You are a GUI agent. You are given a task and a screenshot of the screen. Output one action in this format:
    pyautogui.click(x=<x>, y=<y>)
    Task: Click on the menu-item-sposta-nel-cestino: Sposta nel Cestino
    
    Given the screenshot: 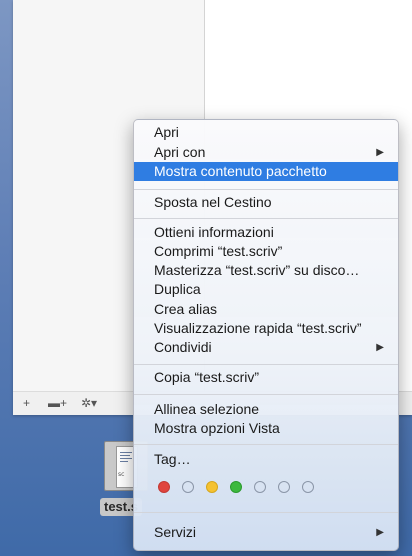 What is the action you would take?
    pyautogui.click(x=266, y=202)
    